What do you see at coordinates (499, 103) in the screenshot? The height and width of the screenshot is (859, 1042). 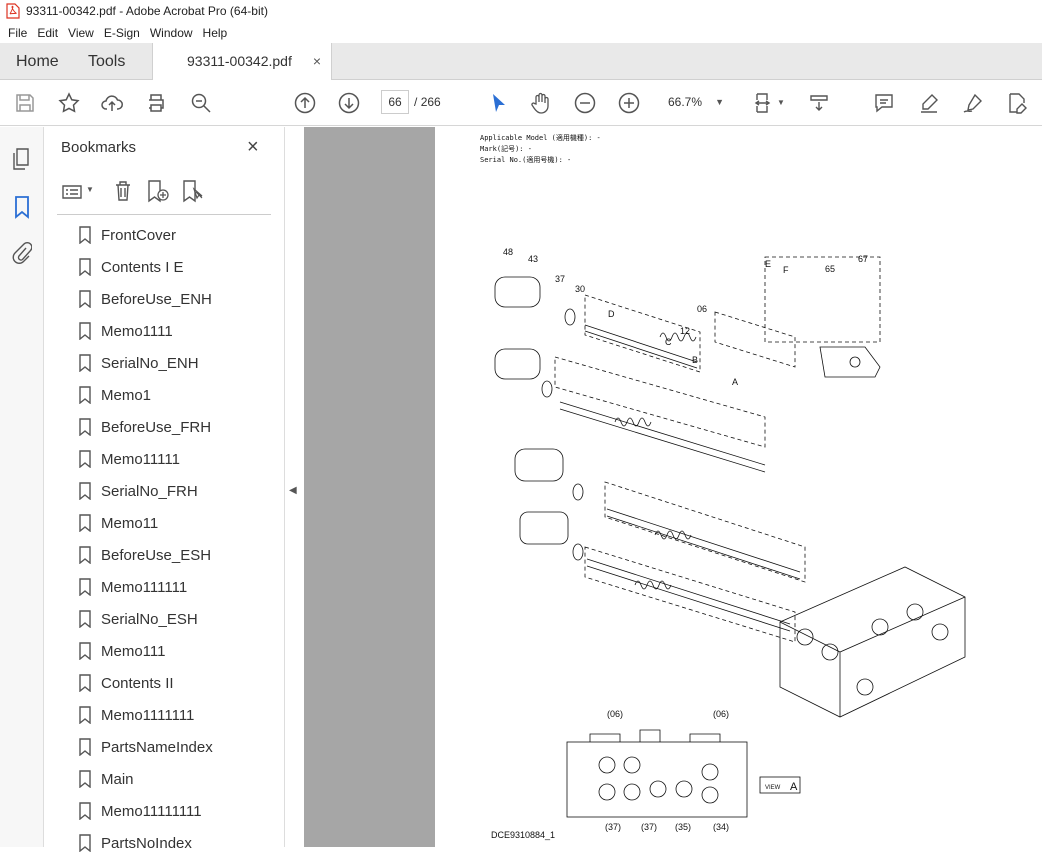 I see `select-cursor-icon` at bounding box center [499, 103].